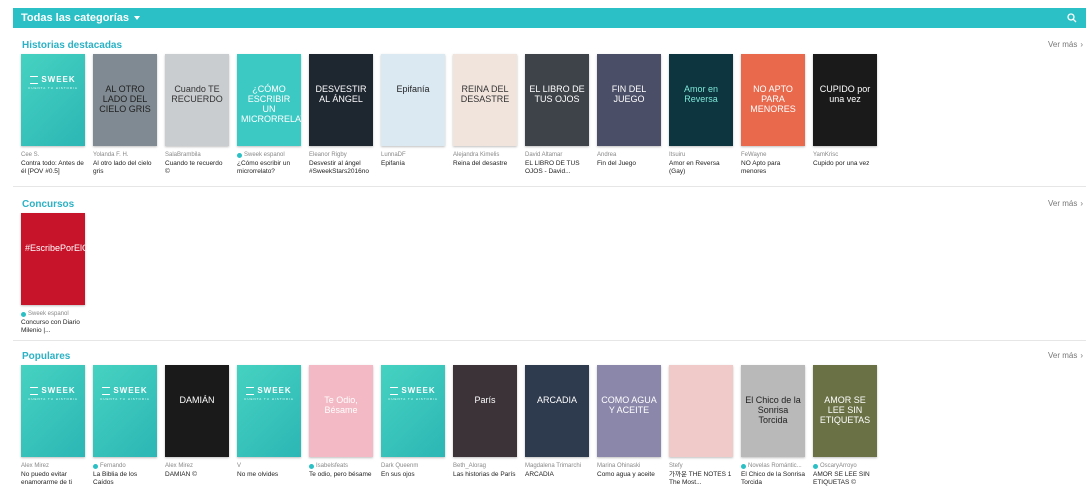 Image resolution: width=1091 pixels, height=493 pixels. What do you see at coordinates (125, 155) in the screenshot?
I see `book-author: Yolanda F. H.` at bounding box center [125, 155].